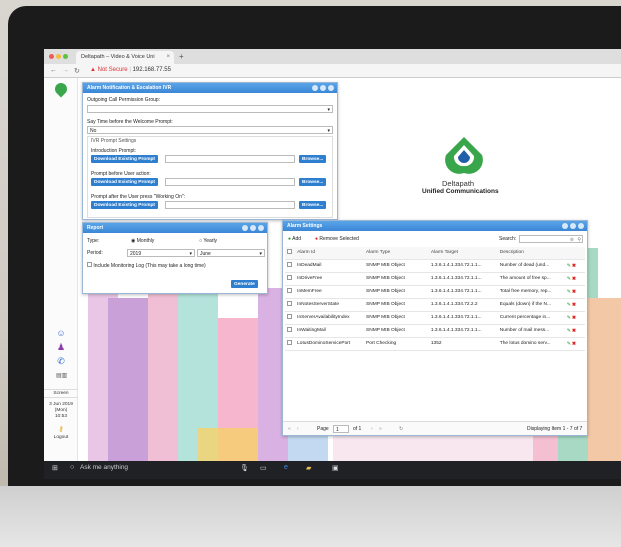 The image size is (621, 547). What do you see at coordinates (263, 468) in the screenshot?
I see `task-view-icon: ▭` at bounding box center [263, 468].